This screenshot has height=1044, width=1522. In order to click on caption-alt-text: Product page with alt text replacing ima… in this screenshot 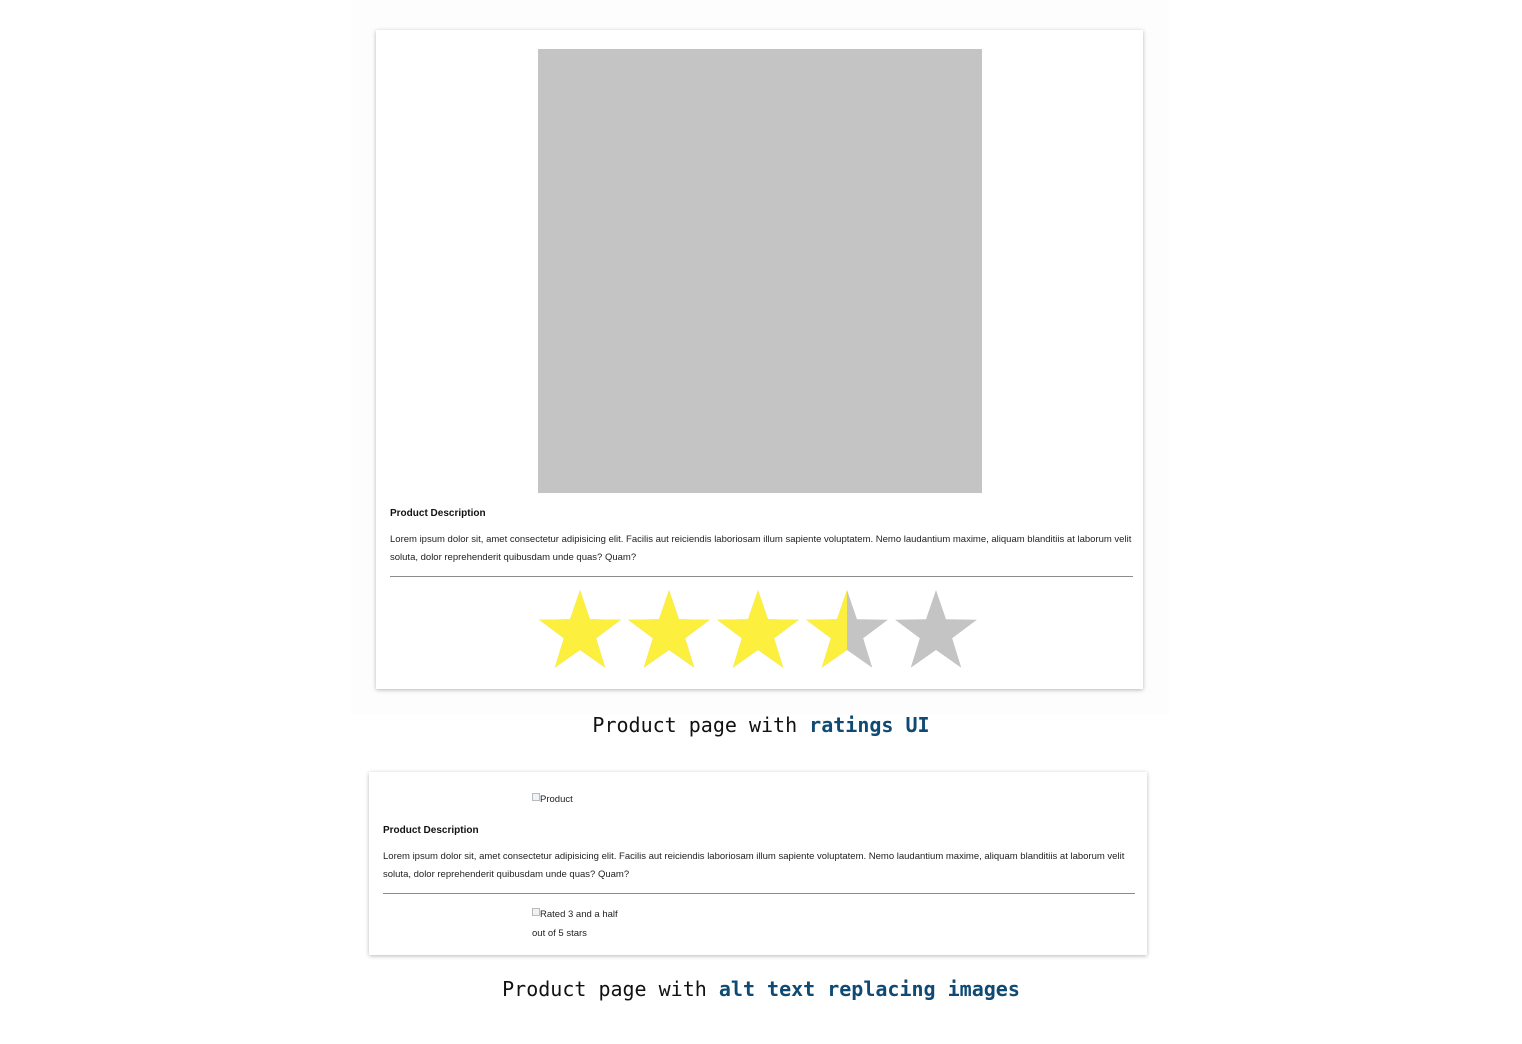, I will do `click(761, 989)`.